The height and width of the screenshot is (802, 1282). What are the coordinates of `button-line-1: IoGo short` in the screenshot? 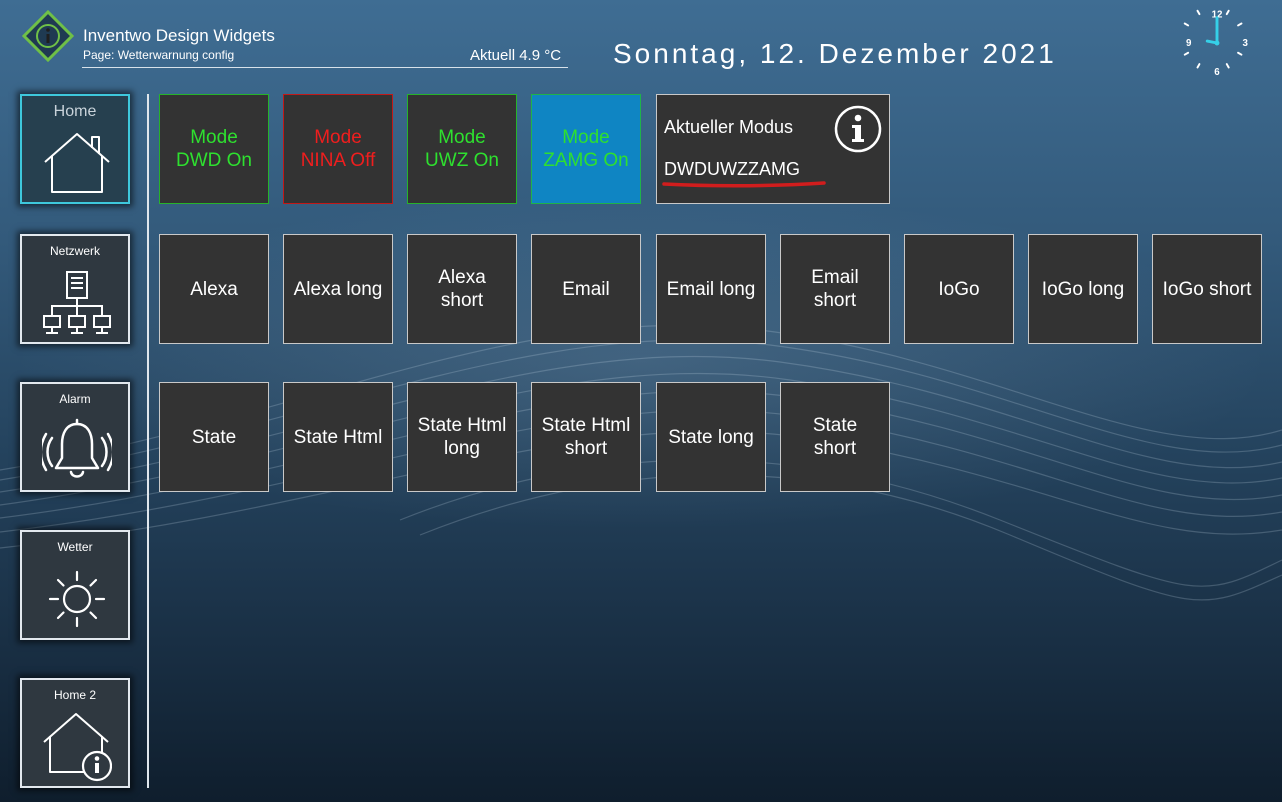 It's located at (1207, 289).